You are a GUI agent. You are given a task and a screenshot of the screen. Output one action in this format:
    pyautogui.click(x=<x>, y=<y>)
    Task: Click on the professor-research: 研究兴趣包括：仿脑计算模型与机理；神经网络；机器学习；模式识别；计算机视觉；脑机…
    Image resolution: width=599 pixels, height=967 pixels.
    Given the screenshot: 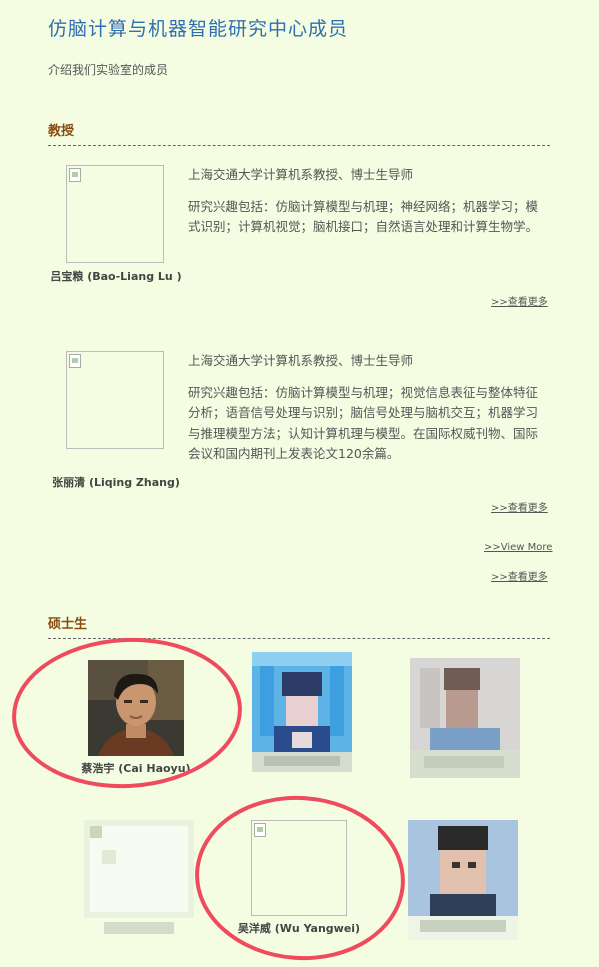 What is the action you would take?
    pyautogui.click(x=363, y=216)
    